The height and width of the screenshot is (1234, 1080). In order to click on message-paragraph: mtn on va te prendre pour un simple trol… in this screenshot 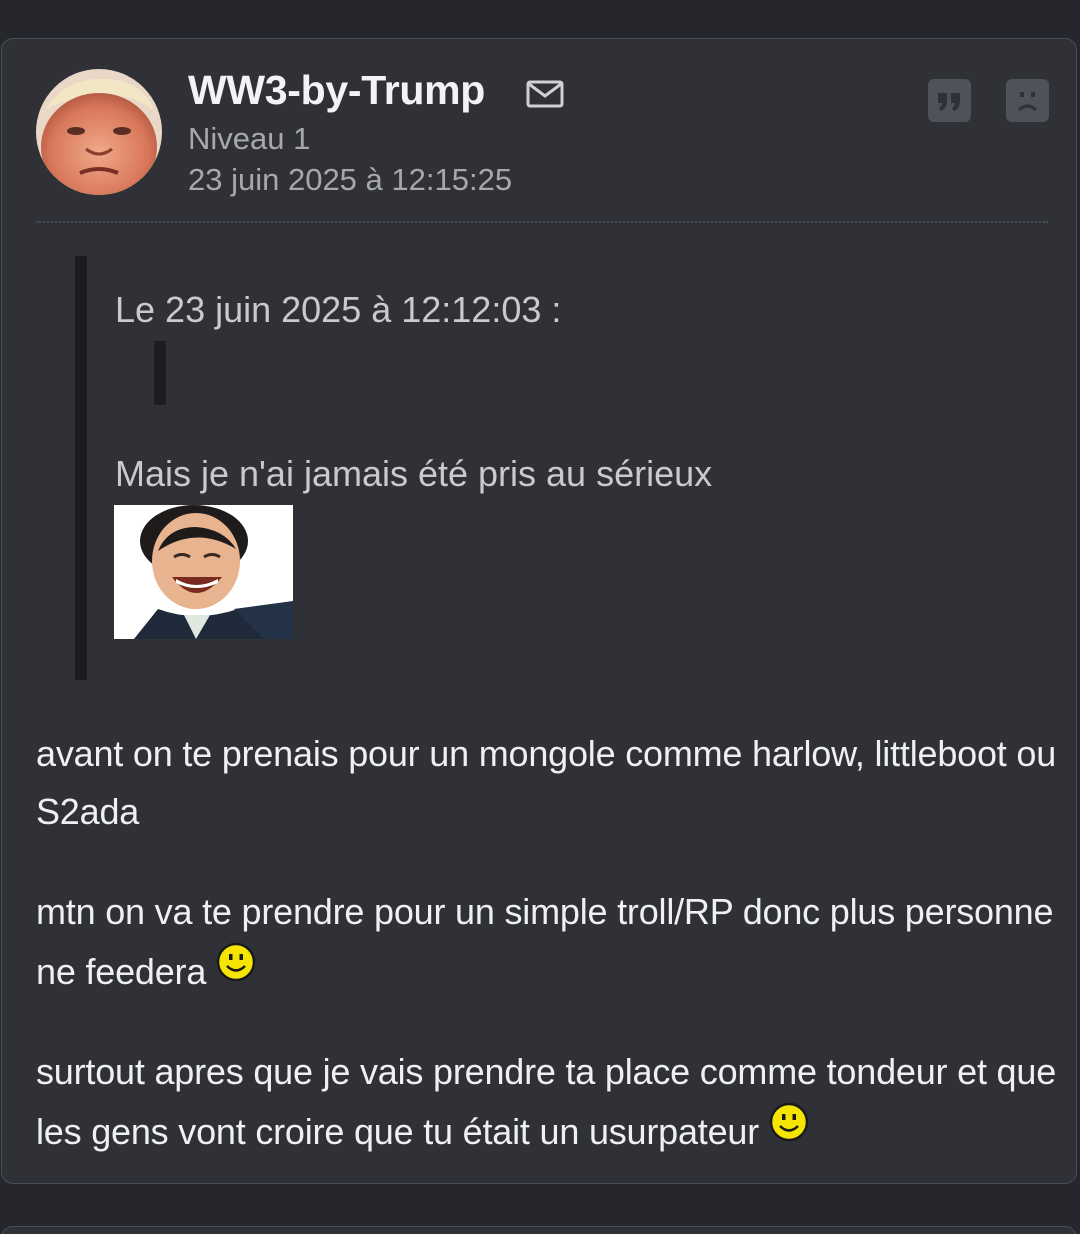, I will do `click(545, 941)`.